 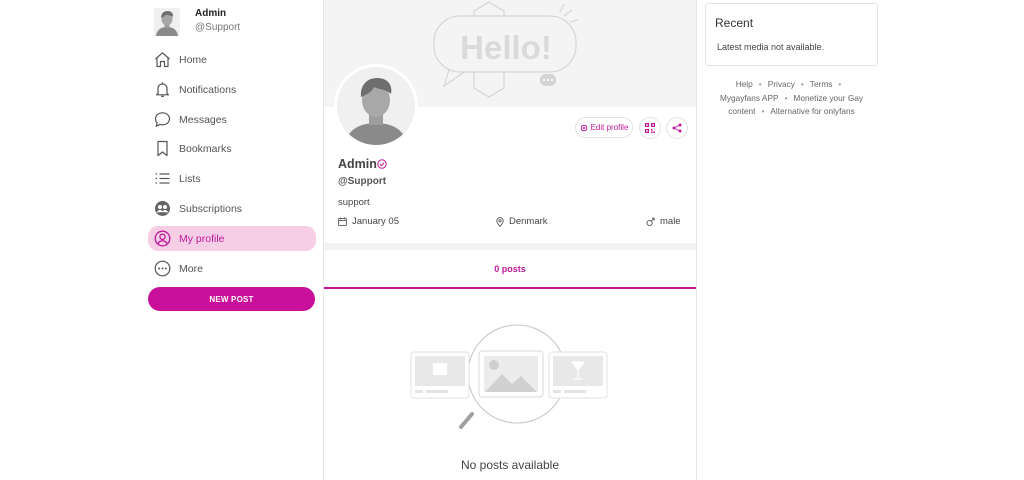 What do you see at coordinates (232, 178) in the screenshot?
I see `nav-item-lists: Lists` at bounding box center [232, 178].